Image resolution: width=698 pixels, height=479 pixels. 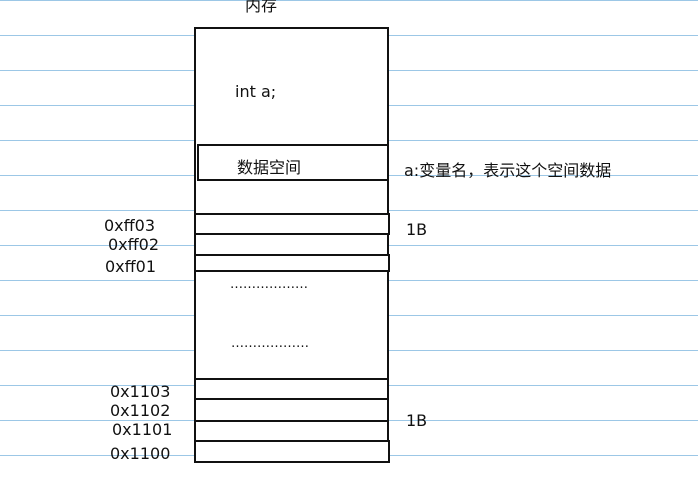 I want to click on address-label: 0x1102, so click(x=140, y=410).